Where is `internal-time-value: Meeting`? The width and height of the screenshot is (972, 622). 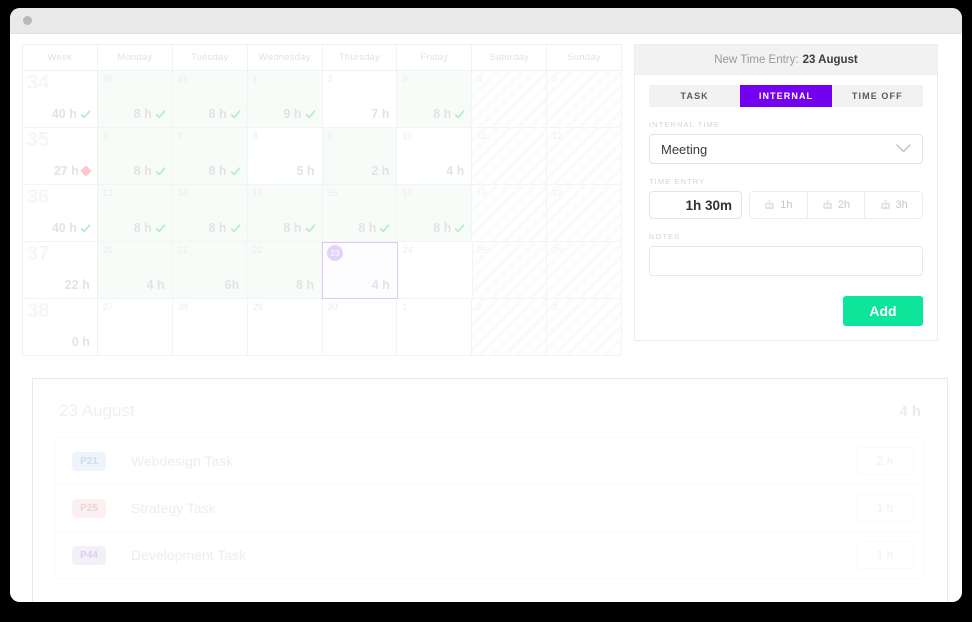
internal-time-value: Meeting is located at coordinates (684, 149).